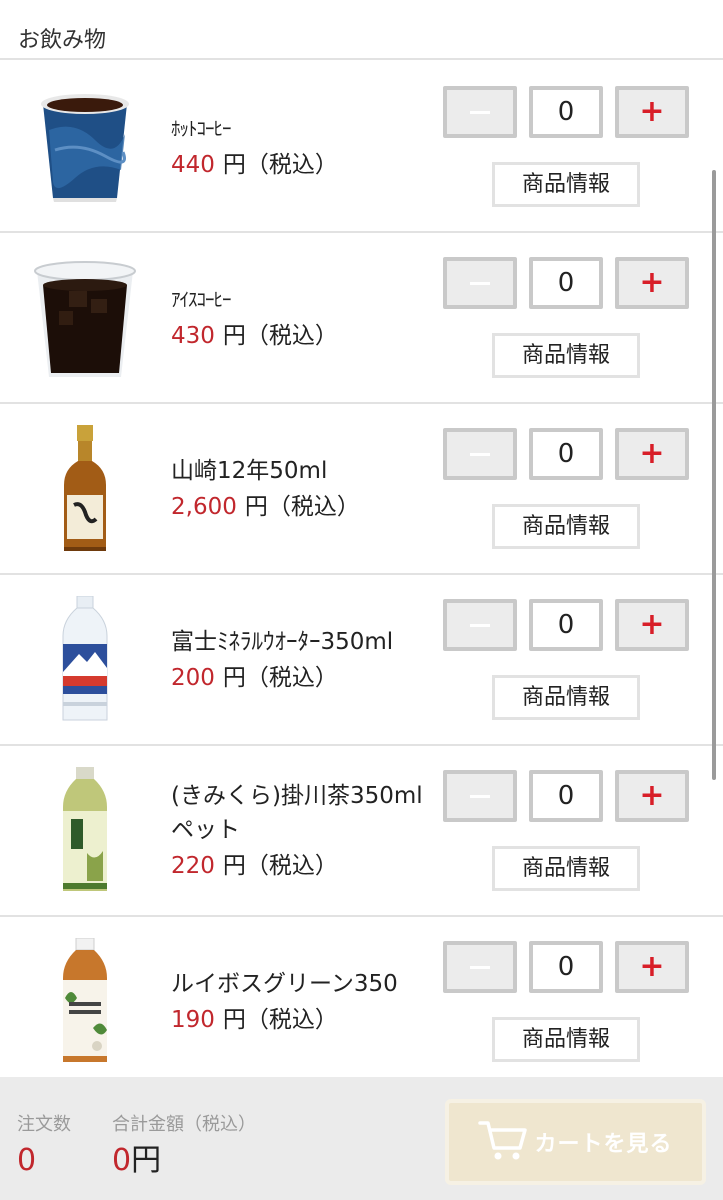  I want to click on product-name: 山崎12年50ml, so click(249, 471).